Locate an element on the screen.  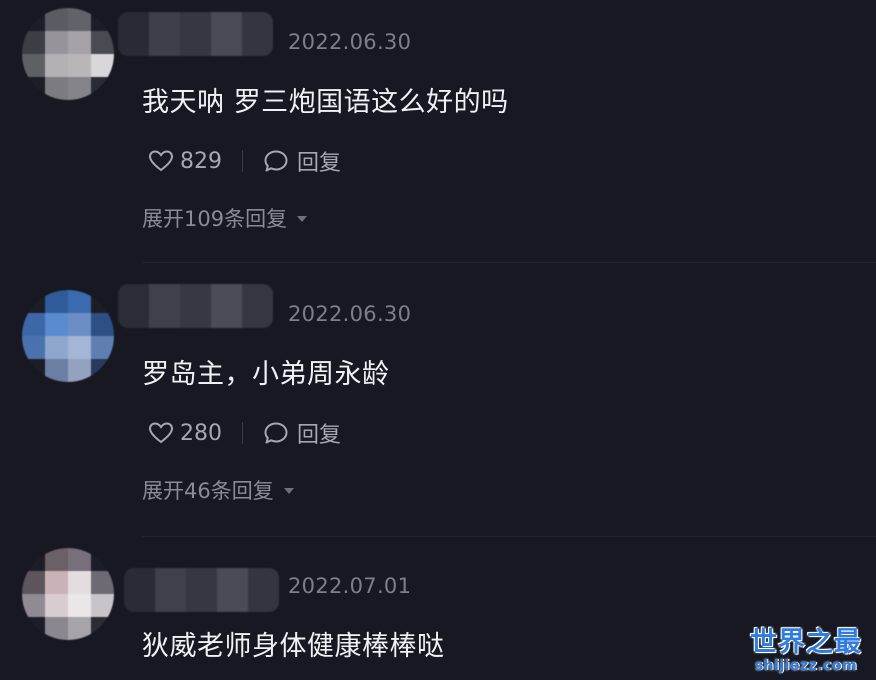
watermark-logo: 世界之最 shijiezz.com is located at coordinates (806, 651).